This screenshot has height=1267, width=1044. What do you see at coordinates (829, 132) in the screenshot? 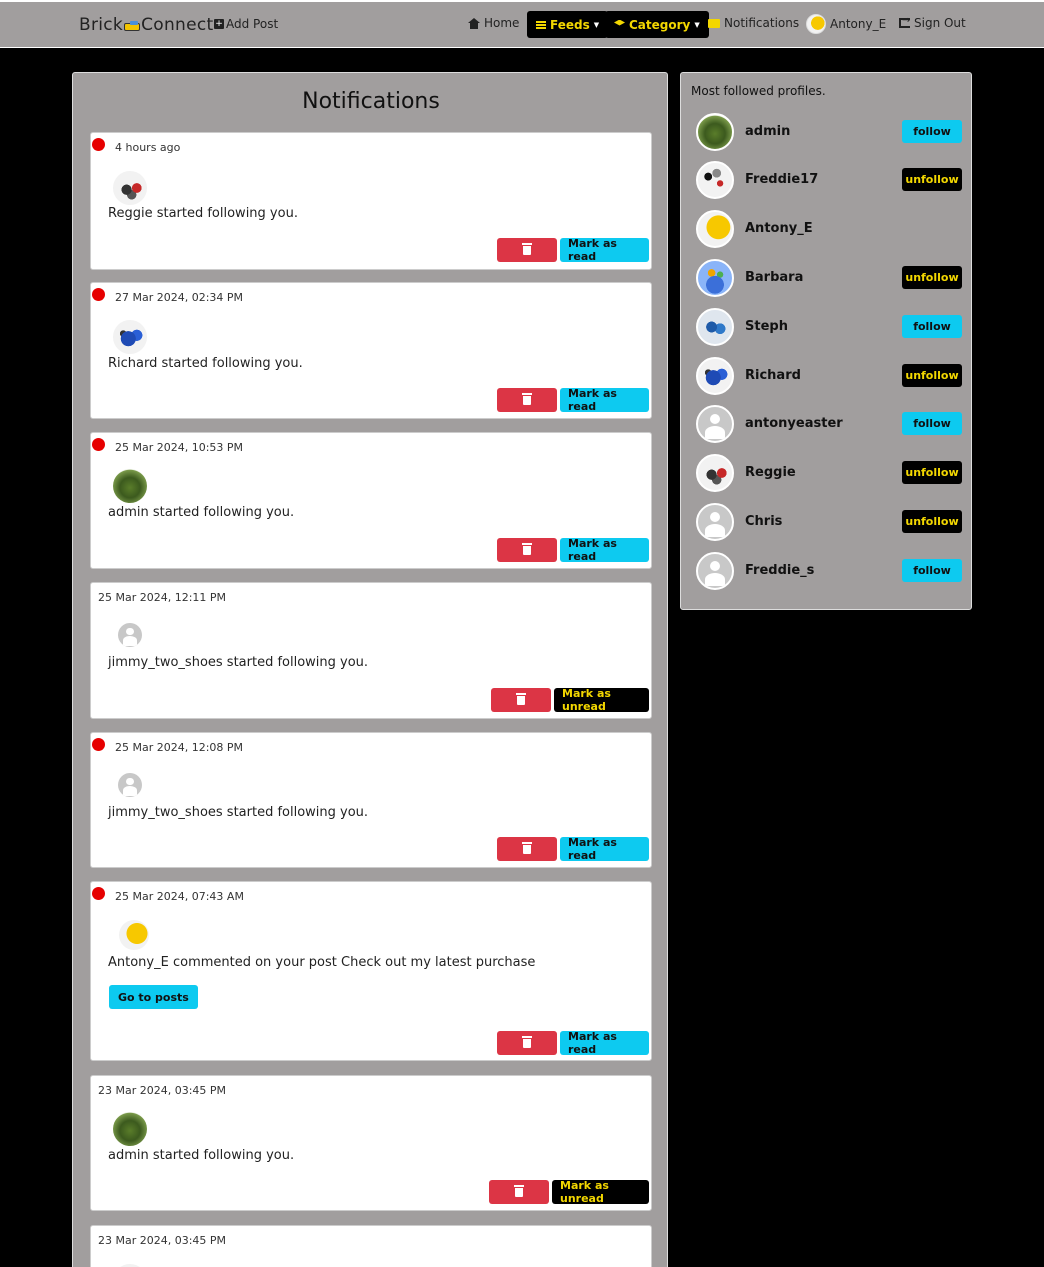
I see `profile-row: admin follow` at bounding box center [829, 132].